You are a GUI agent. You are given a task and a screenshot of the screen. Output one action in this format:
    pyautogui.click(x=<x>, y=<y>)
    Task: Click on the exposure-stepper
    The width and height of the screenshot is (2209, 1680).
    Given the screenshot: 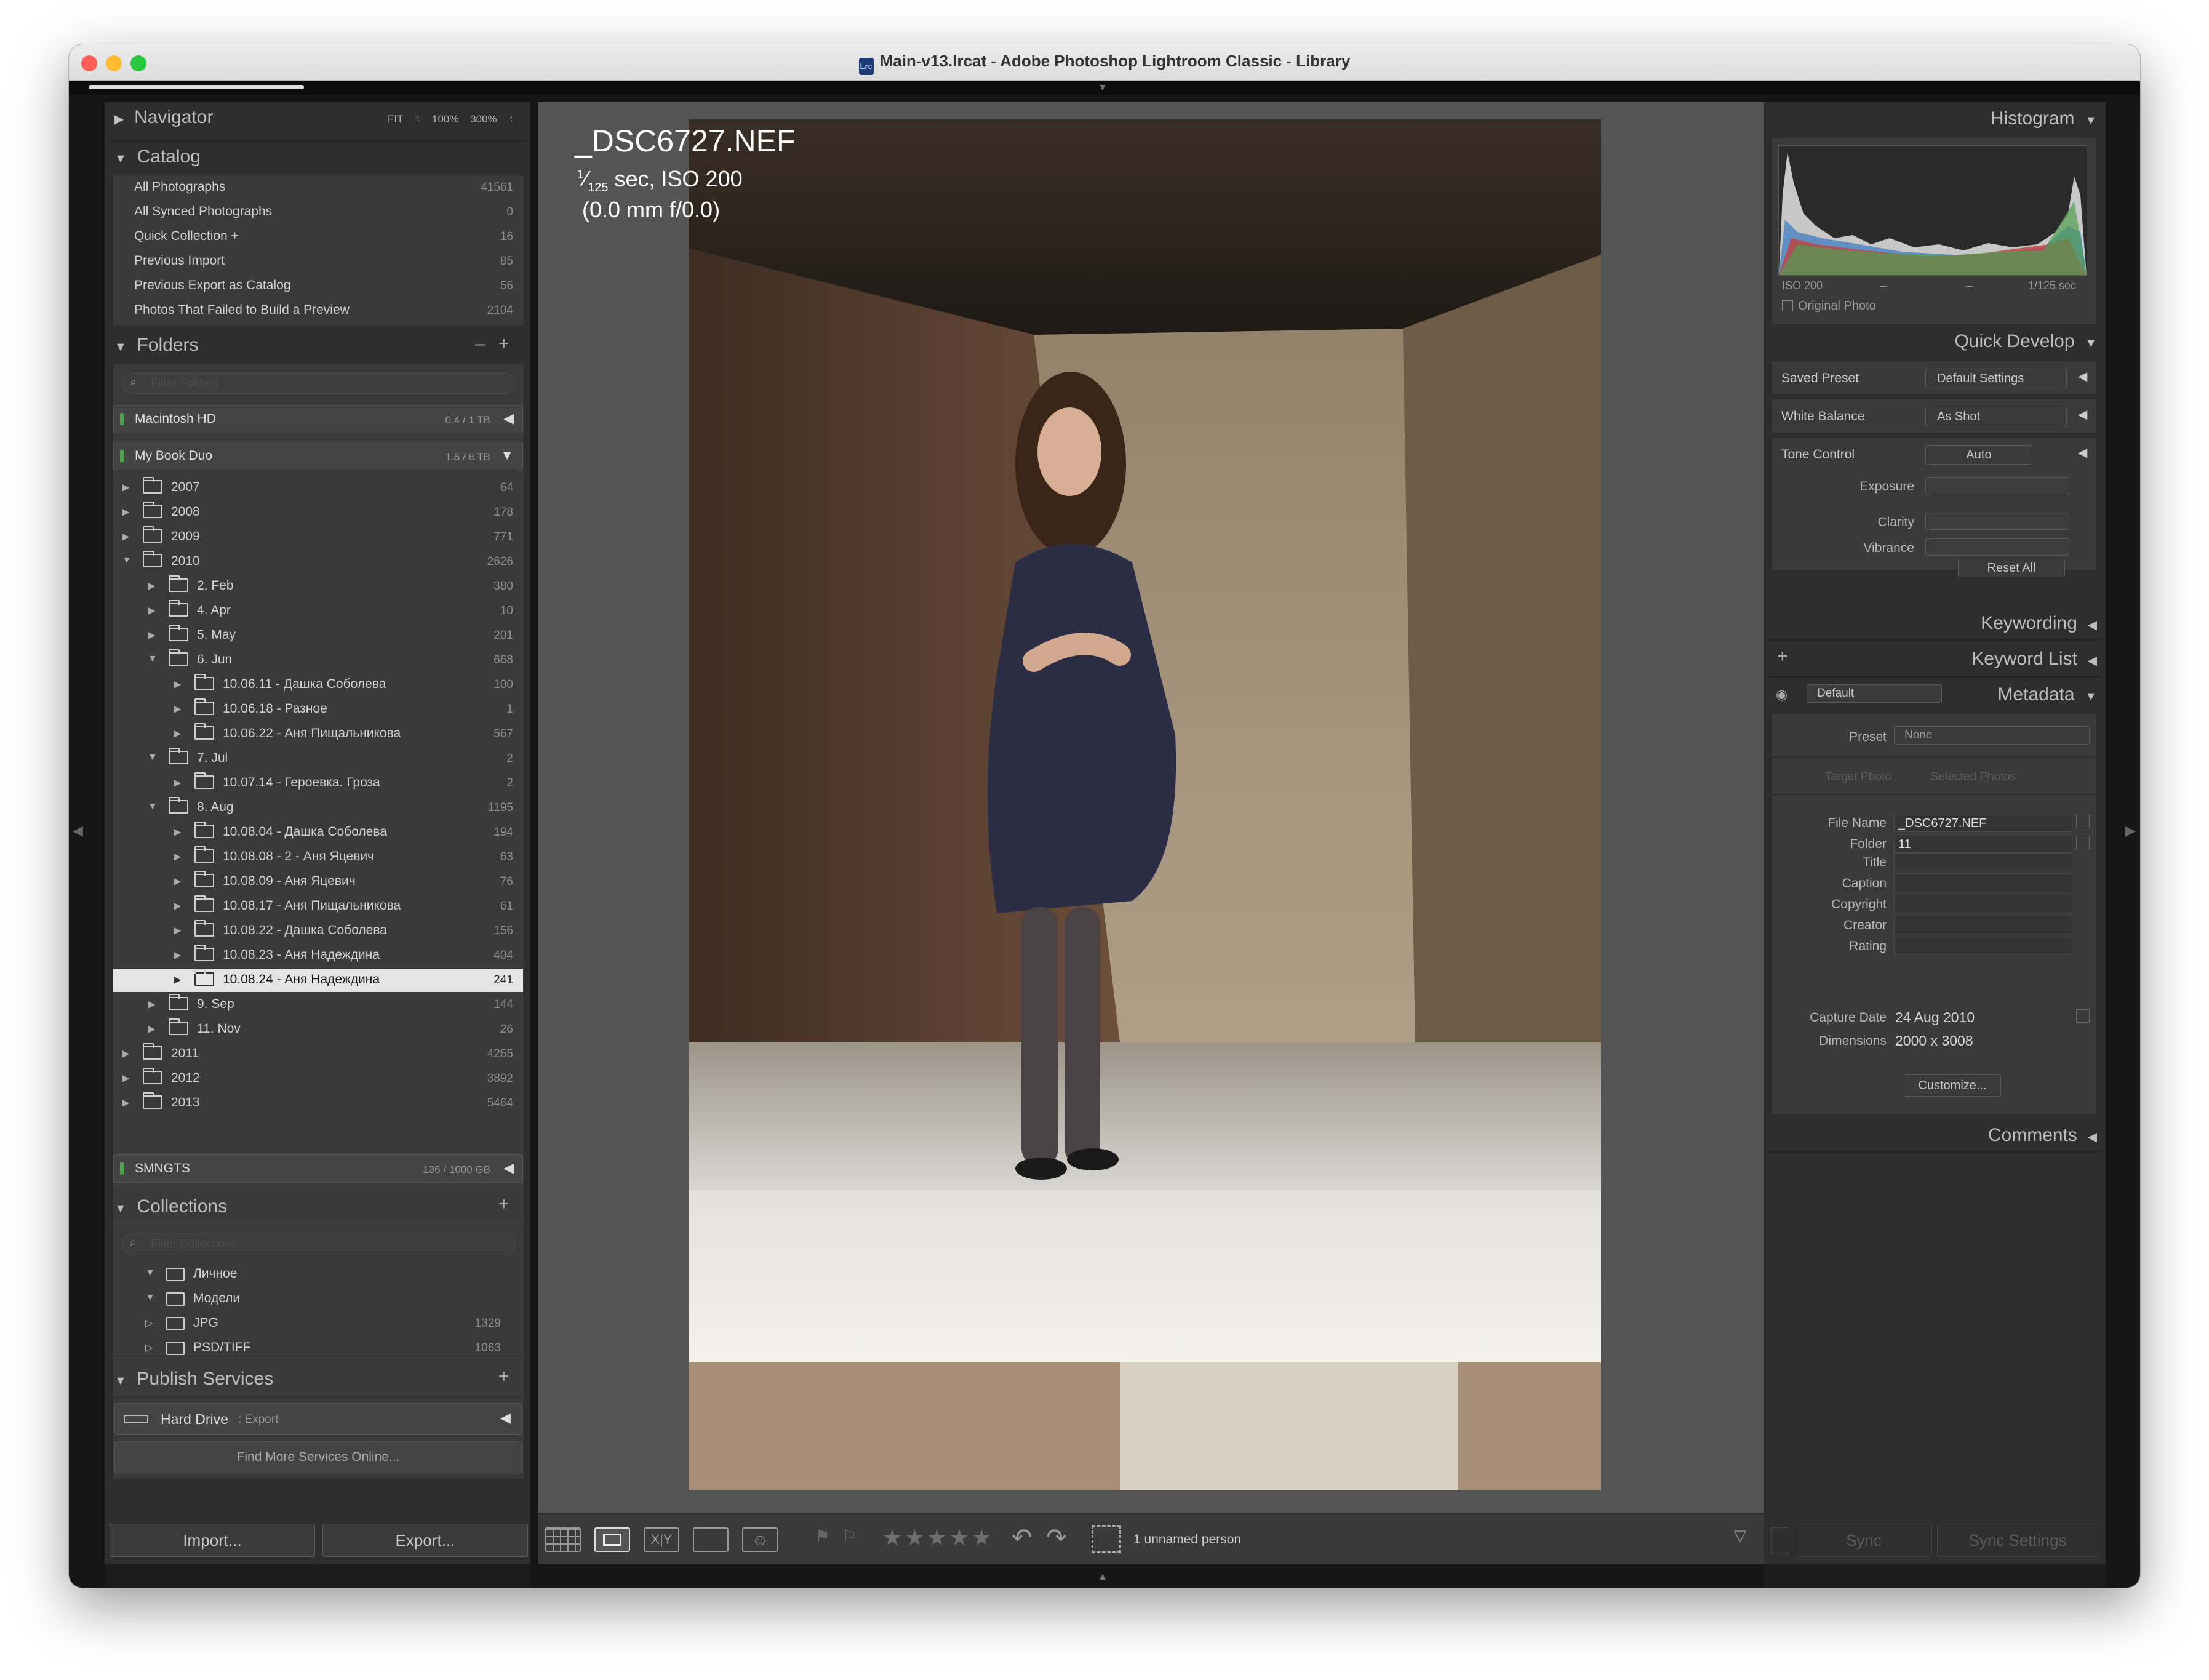 What is the action you would take?
    pyautogui.click(x=1997, y=485)
    